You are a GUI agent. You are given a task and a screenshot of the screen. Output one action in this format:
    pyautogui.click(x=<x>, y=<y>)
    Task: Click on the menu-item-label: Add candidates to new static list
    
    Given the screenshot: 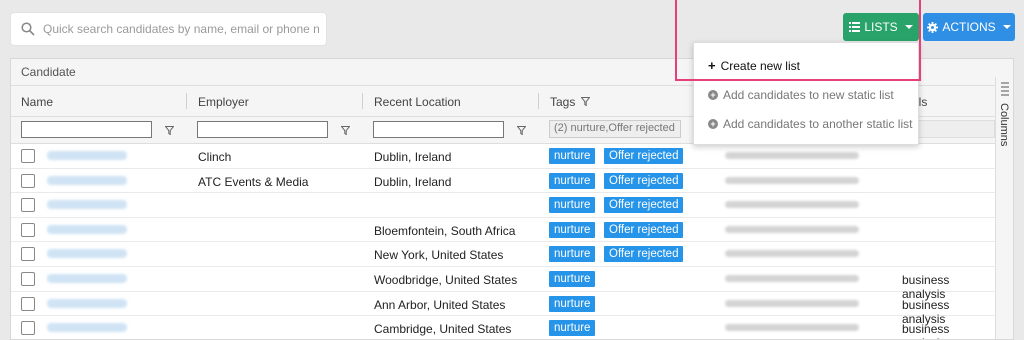 What is the action you would take?
    pyautogui.click(x=808, y=95)
    